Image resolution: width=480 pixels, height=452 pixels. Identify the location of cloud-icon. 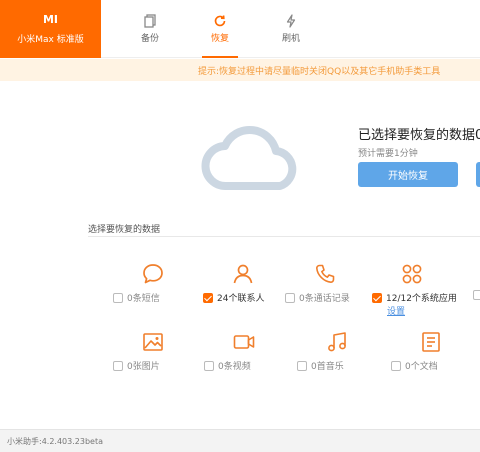
(249, 158).